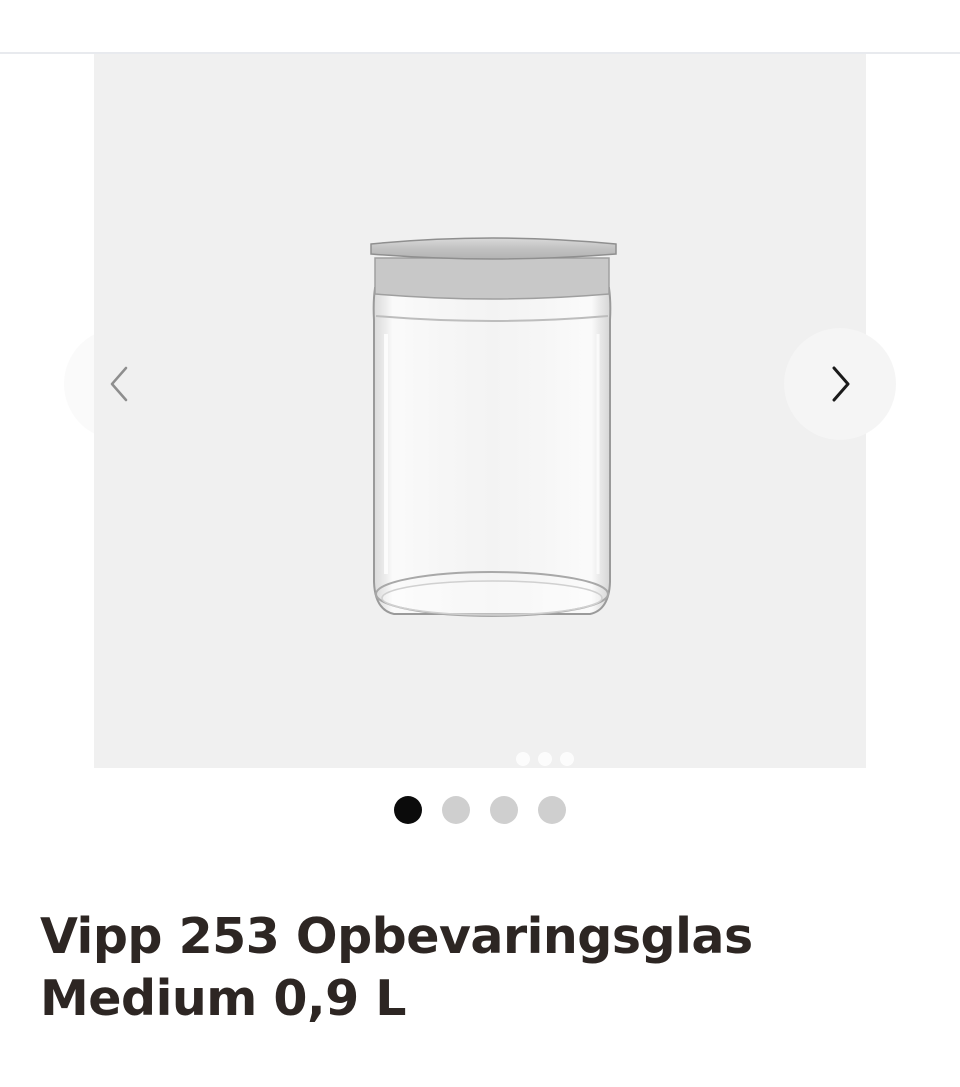 This screenshot has width=960, height=1087. Describe the element at coordinates (480, 27) in the screenshot. I see `top-header-bar` at that location.